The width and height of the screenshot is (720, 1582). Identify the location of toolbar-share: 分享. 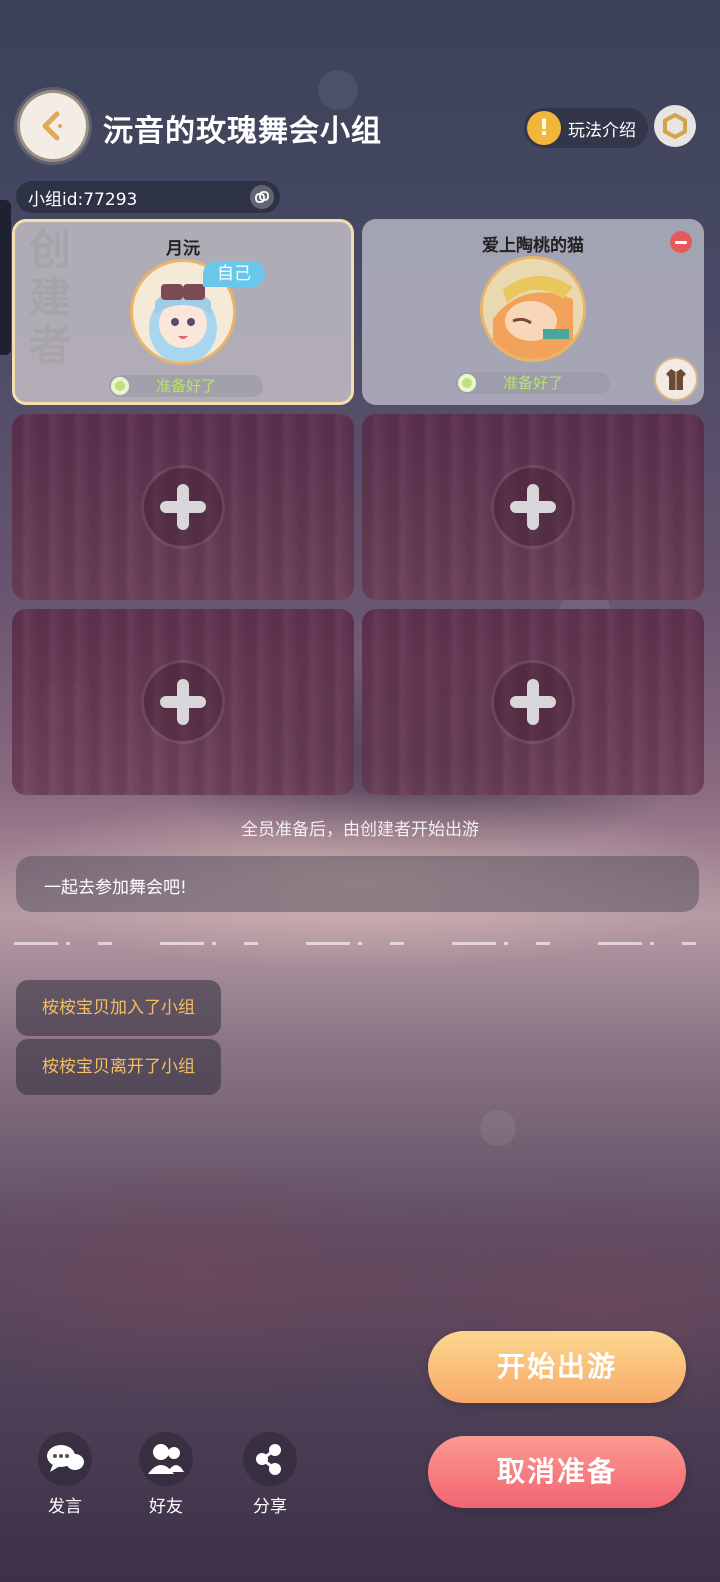
(270, 1474).